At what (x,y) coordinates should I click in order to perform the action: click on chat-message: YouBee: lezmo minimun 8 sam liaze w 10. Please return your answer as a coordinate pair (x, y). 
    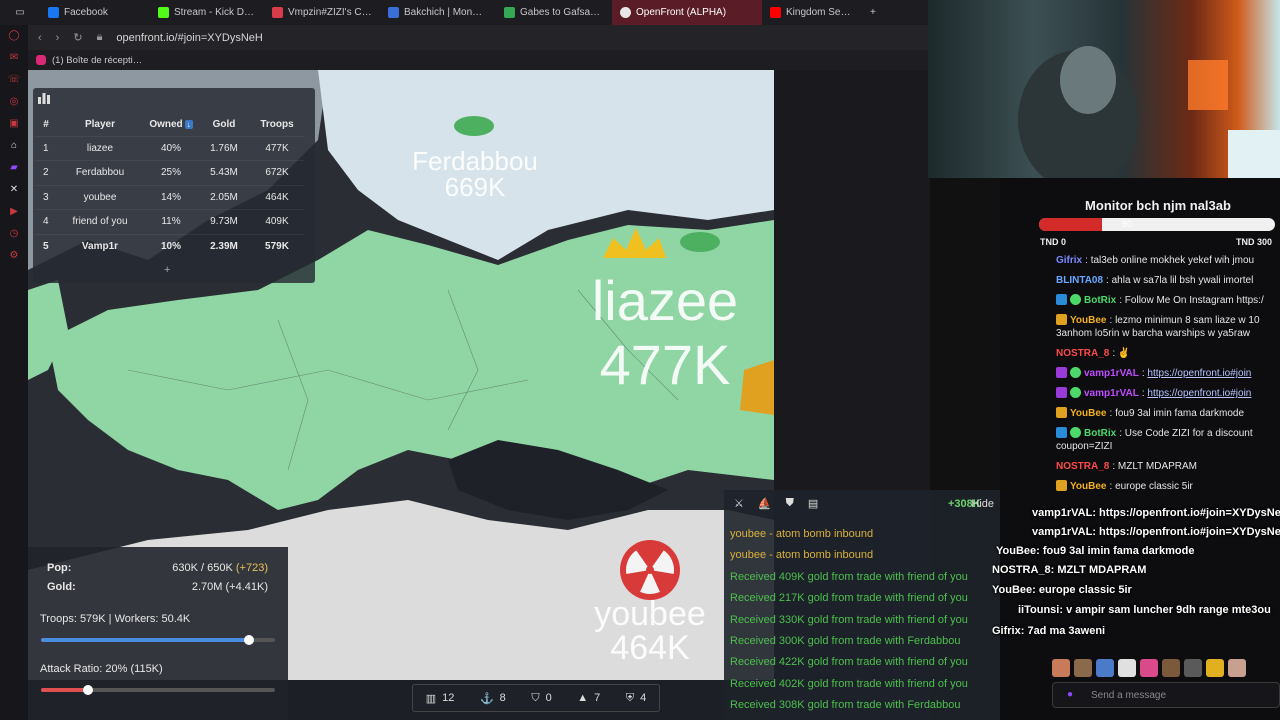
    Looking at the image, I should click on (1163, 320).